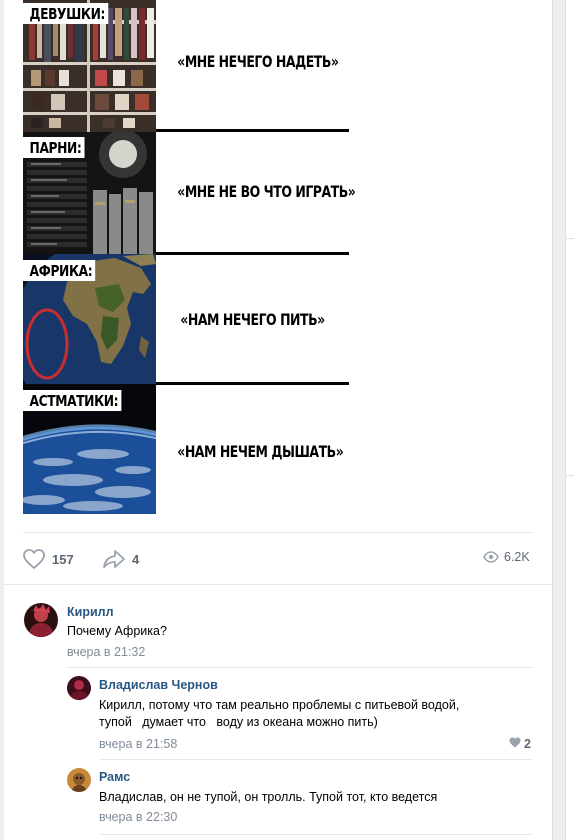  Describe the element at coordinates (72, 400) in the screenshot. I see `meme-label-asthmatics: АСТМАТИКИ:` at that location.